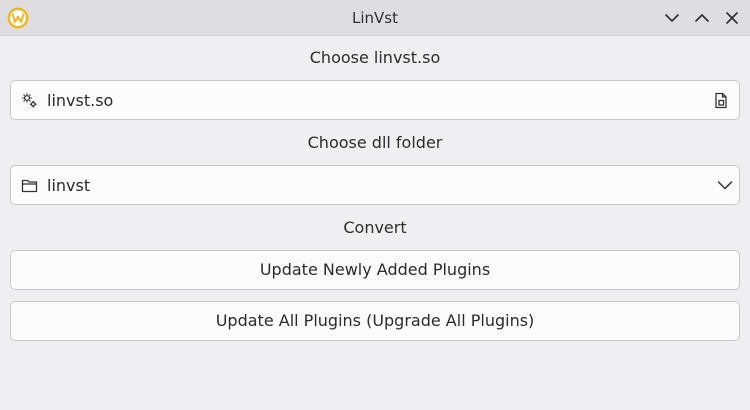  I want to click on window-title: LinVst, so click(375, 18).